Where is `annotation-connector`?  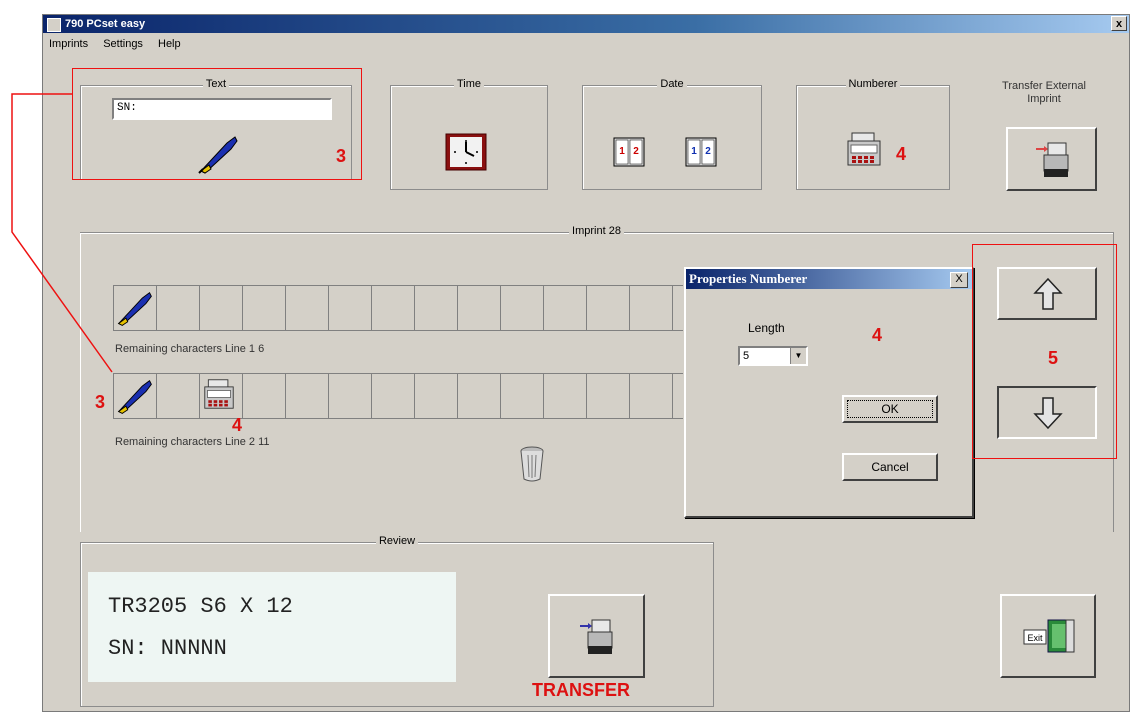
annotation-connector is located at coordinates (62, 233).